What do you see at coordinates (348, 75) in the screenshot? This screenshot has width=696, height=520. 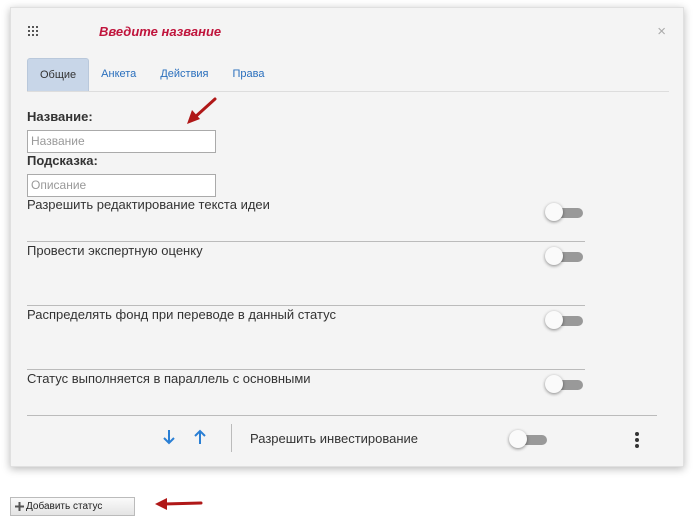 I see `tab-bar: Общие Анкета Действия Права` at bounding box center [348, 75].